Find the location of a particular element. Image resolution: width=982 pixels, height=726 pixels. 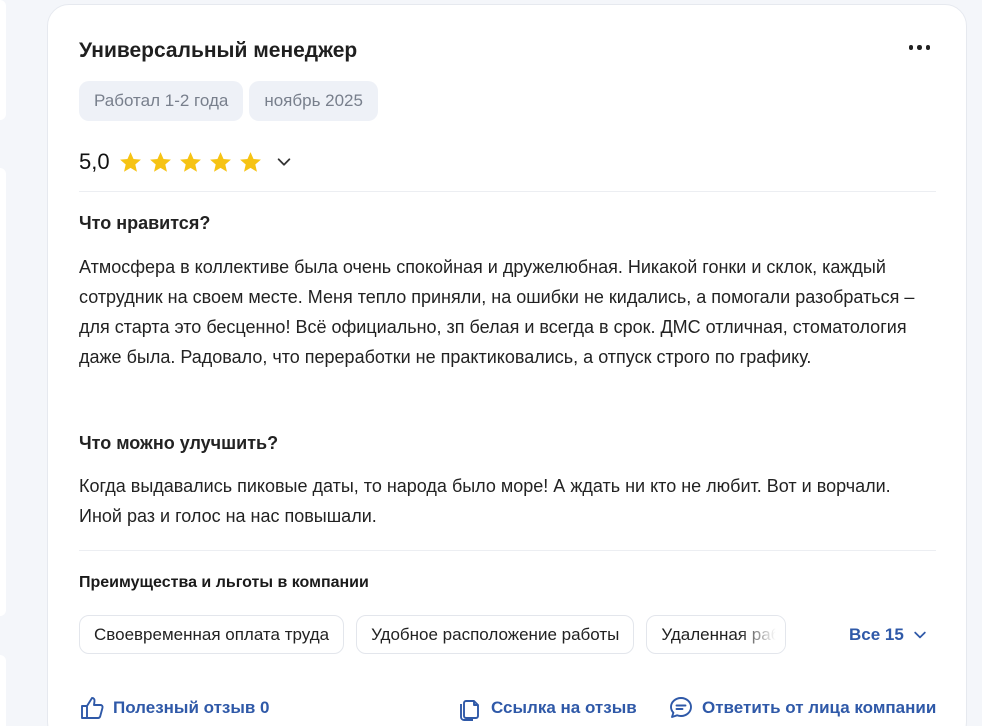

chat-bubble-icon is located at coordinates (681, 707).